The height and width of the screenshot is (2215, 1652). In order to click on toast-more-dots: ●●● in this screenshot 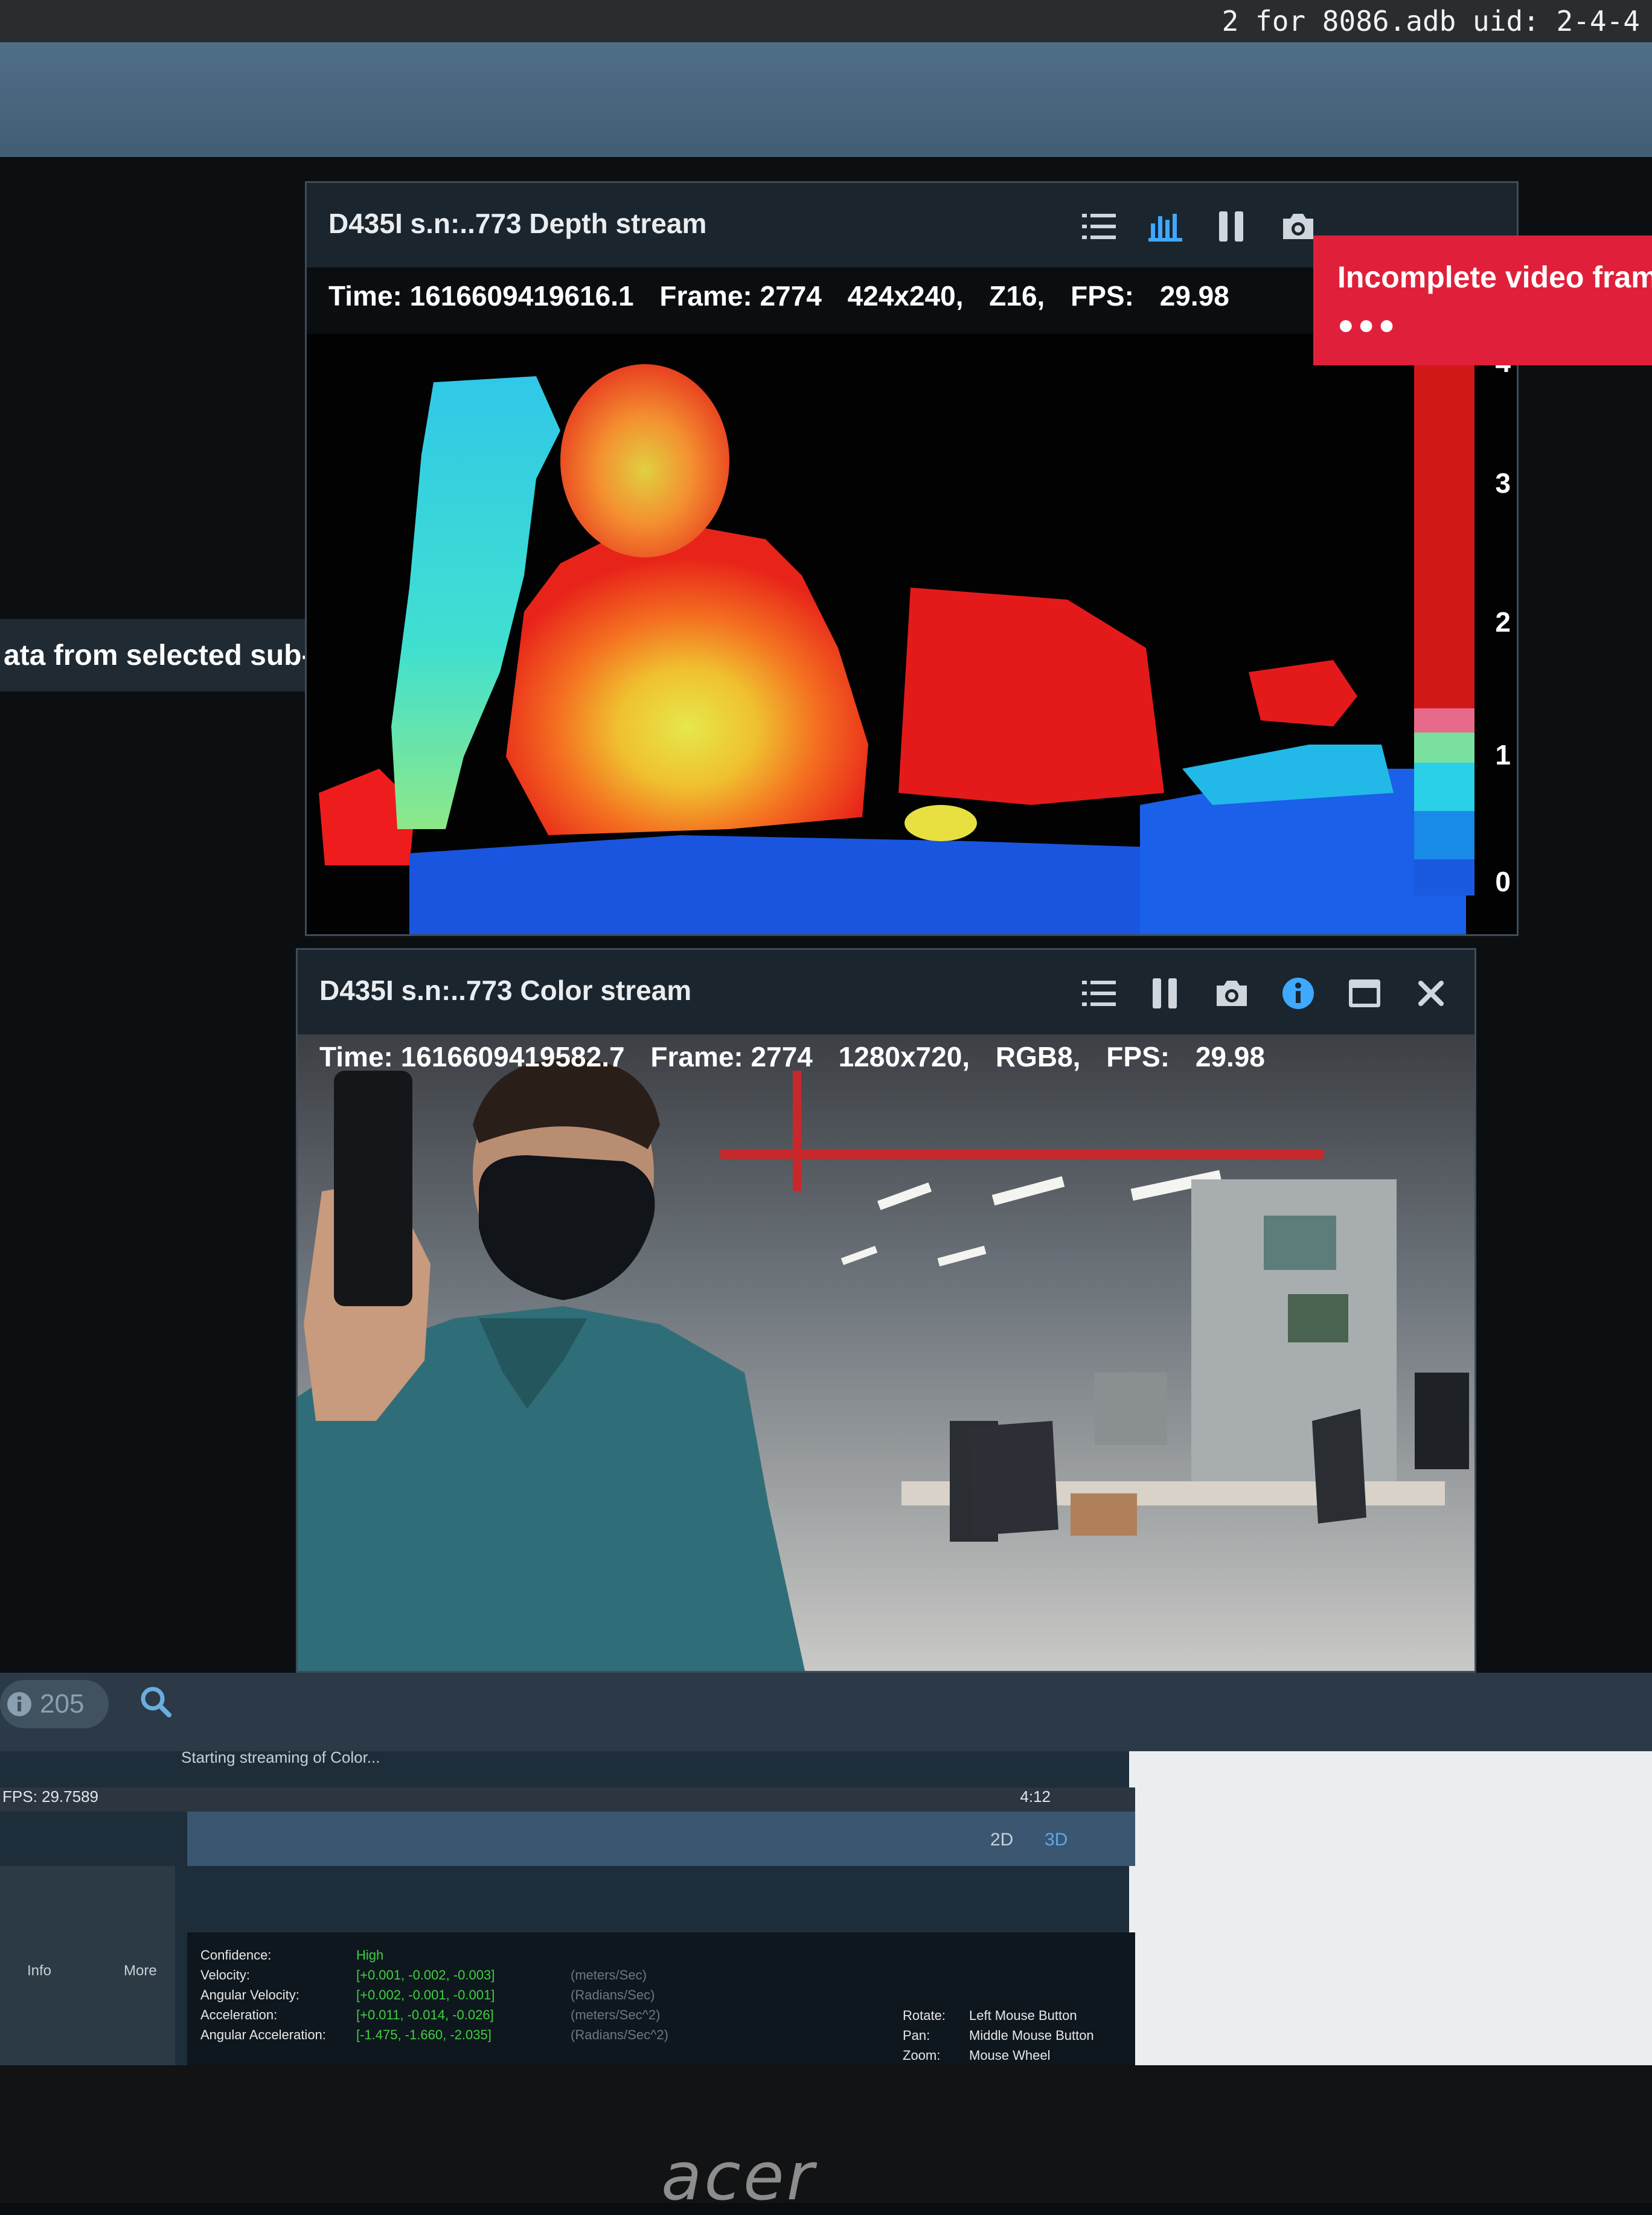, I will do `click(1367, 325)`.